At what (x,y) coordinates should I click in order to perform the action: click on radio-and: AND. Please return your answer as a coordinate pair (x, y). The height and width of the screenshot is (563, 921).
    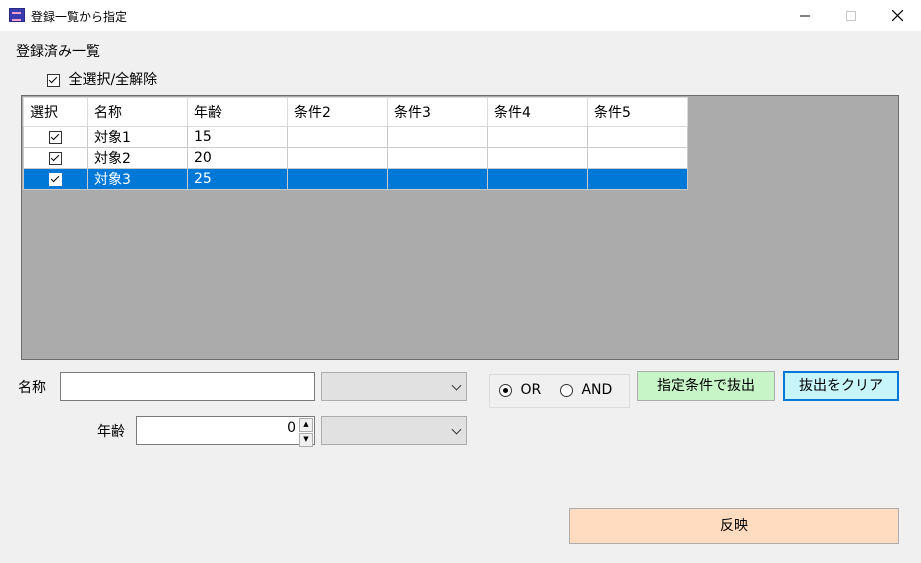
    Looking at the image, I should click on (586, 390).